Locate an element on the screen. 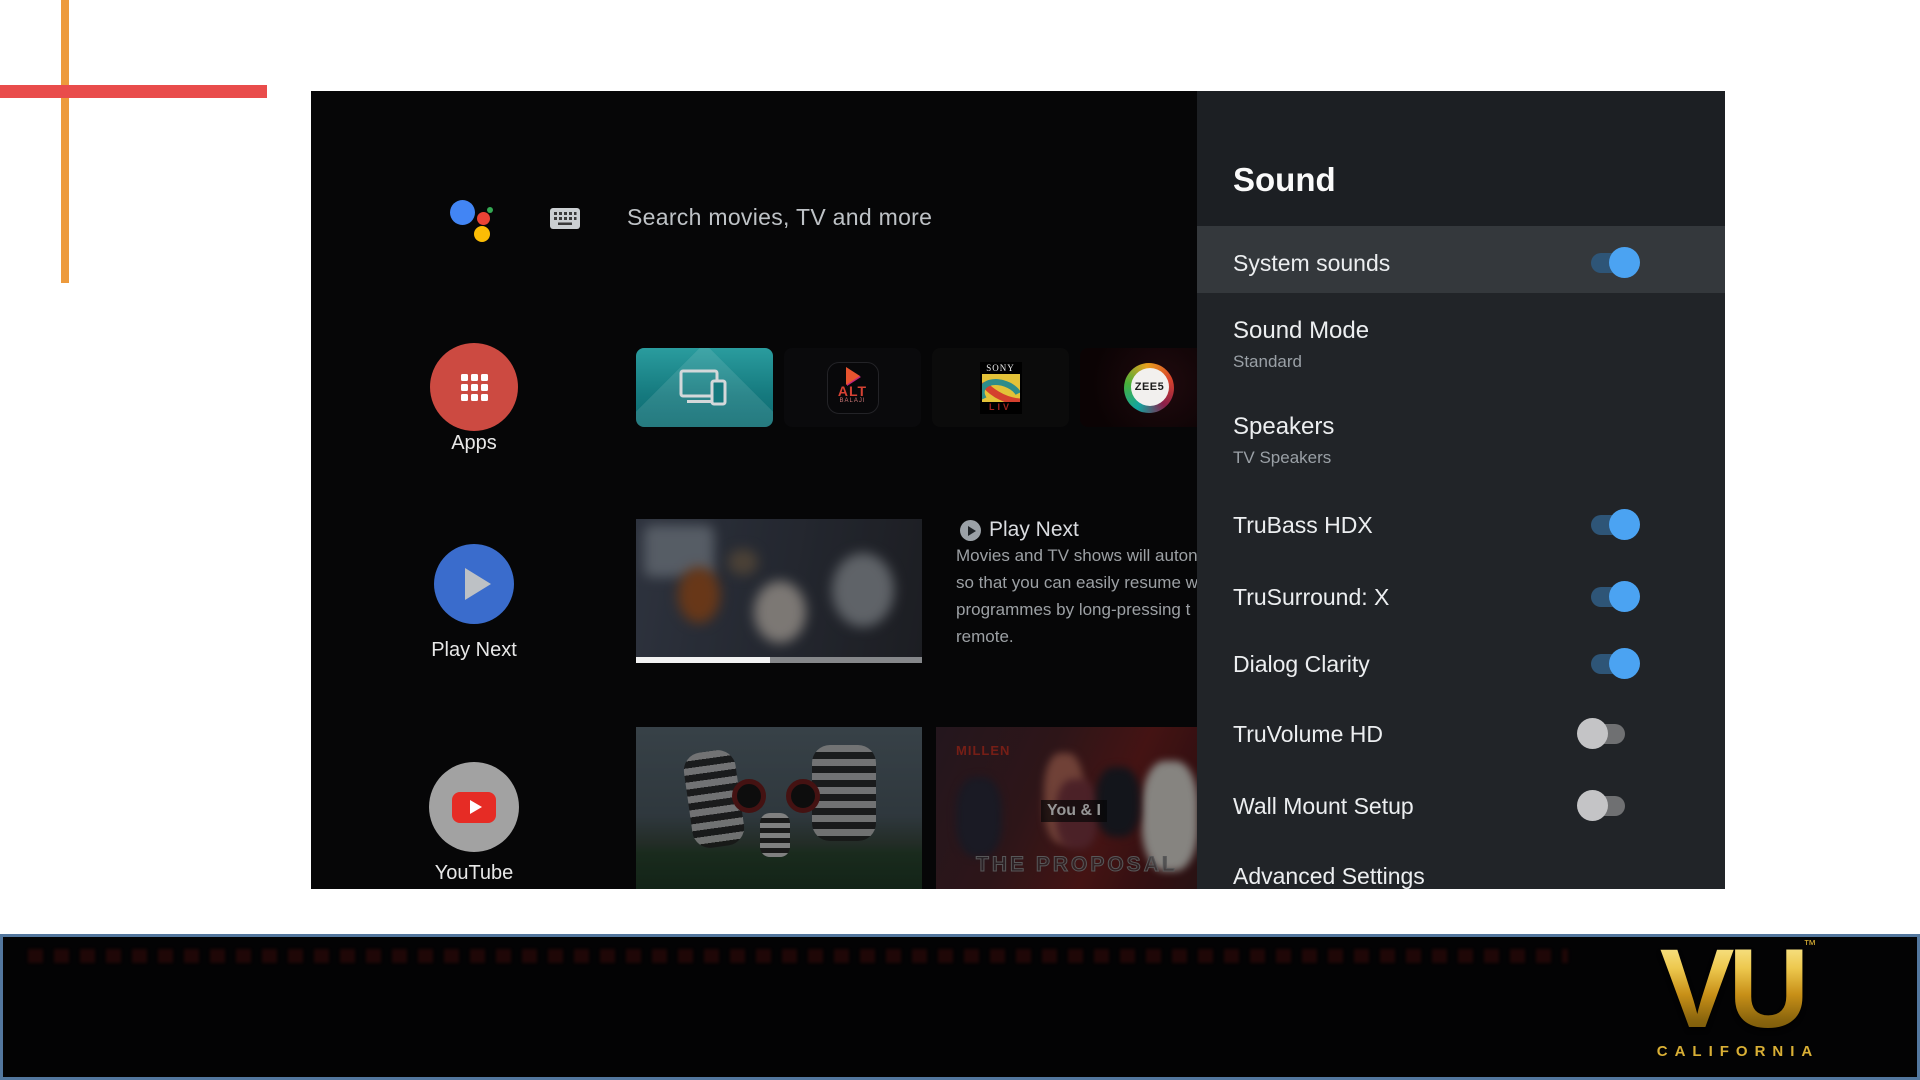 This screenshot has width=1920, height=1080. setting-sound-mode: Sound Mode is located at coordinates (1301, 331).